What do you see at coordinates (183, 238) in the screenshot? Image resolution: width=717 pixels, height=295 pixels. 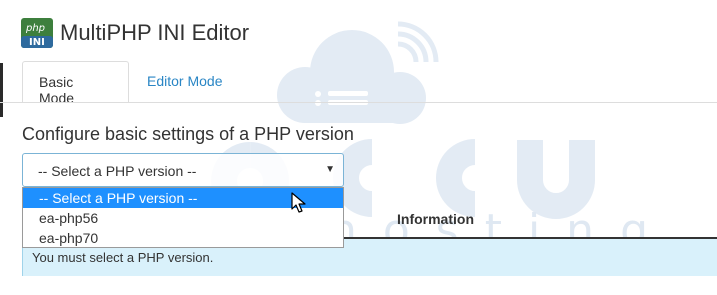 I see `option-ea-php70: ea-php70` at bounding box center [183, 238].